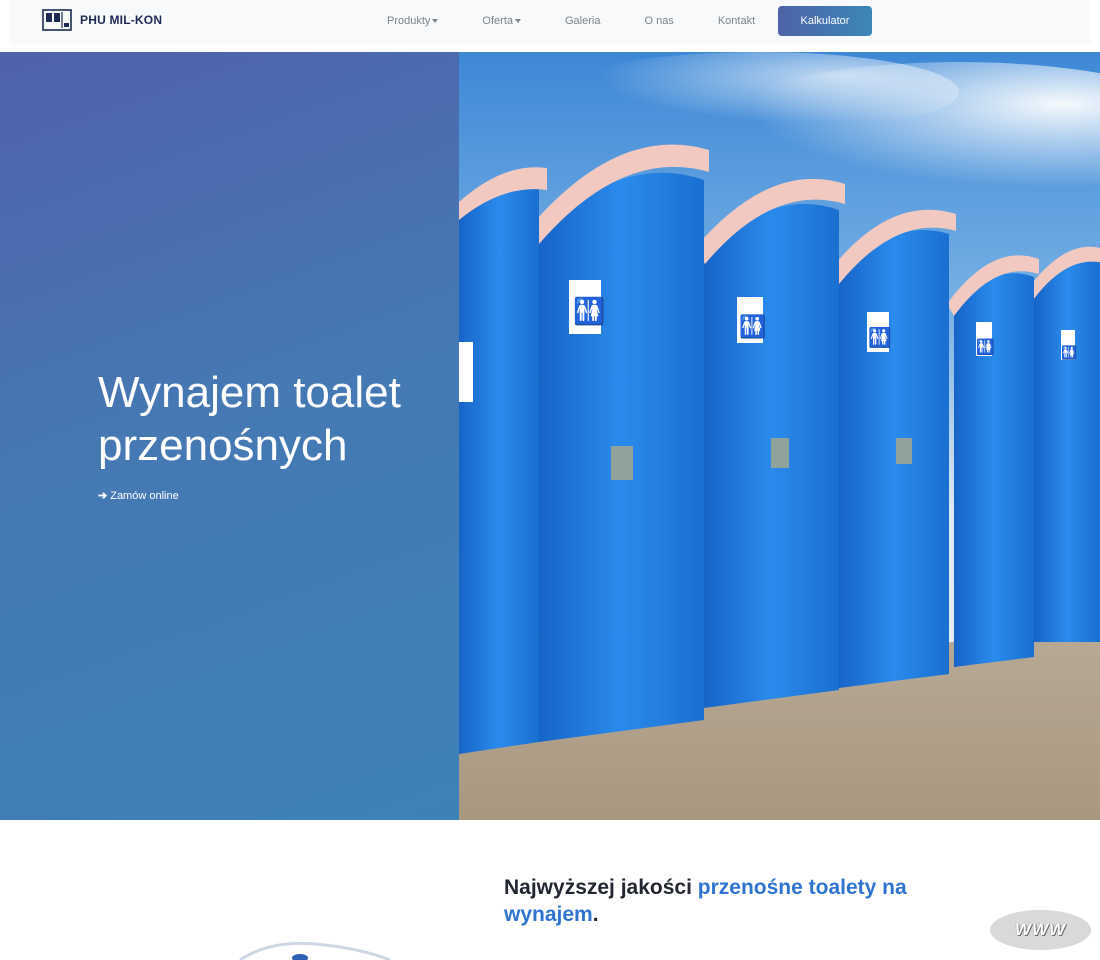 The width and height of the screenshot is (1100, 960). Describe the element at coordinates (409, 21) in the screenshot. I see `nav-item-label: Produkty` at that location.